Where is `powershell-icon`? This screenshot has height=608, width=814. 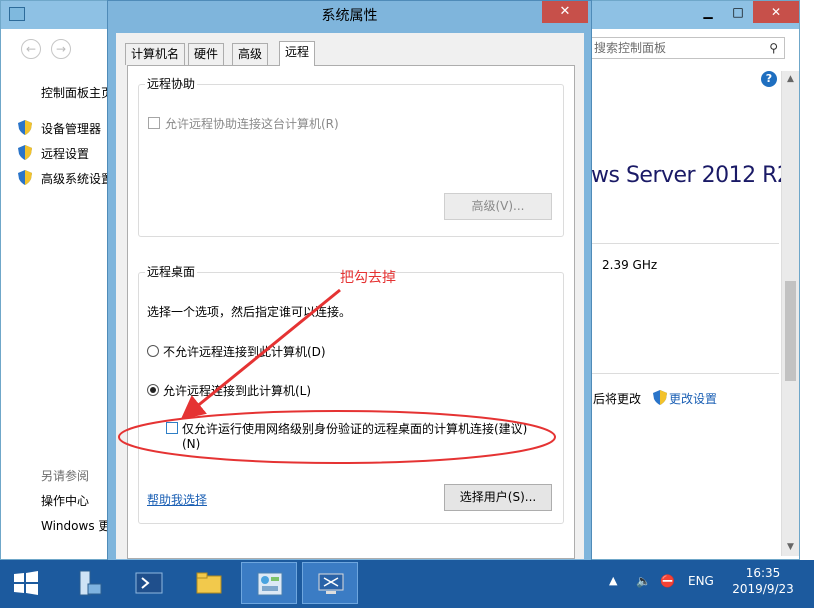 powershell-icon is located at coordinates (149, 583).